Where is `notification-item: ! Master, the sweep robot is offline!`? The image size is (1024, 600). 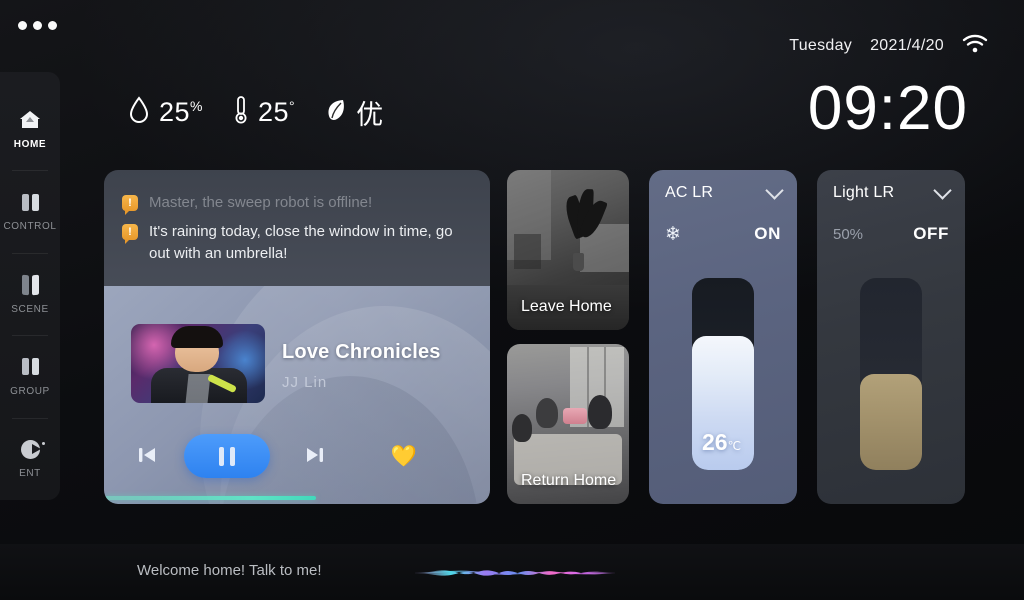 notification-item: ! Master, the sweep robot is offline! is located at coordinates (296, 203).